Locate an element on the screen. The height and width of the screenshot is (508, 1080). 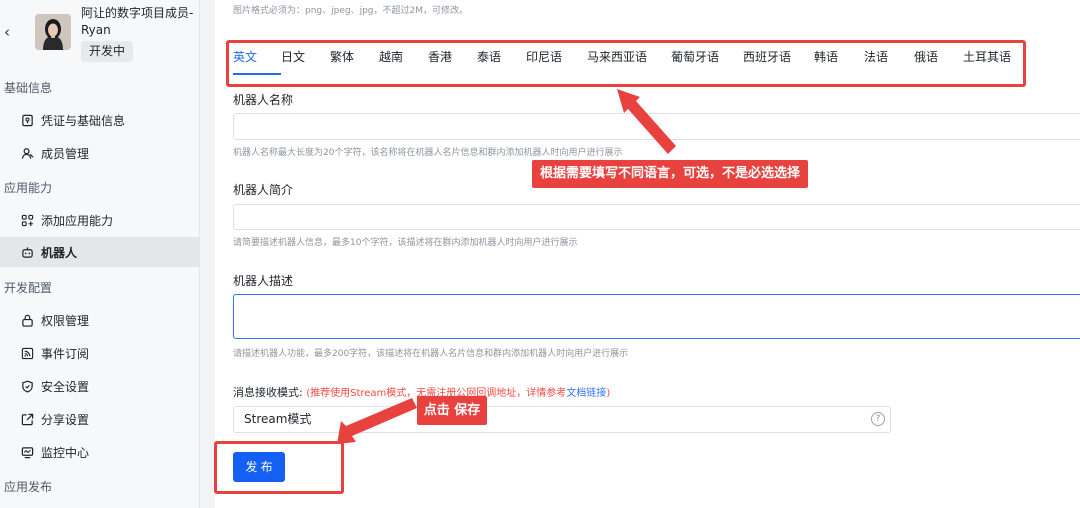
tabs-highlight-box is located at coordinates (626, 63).